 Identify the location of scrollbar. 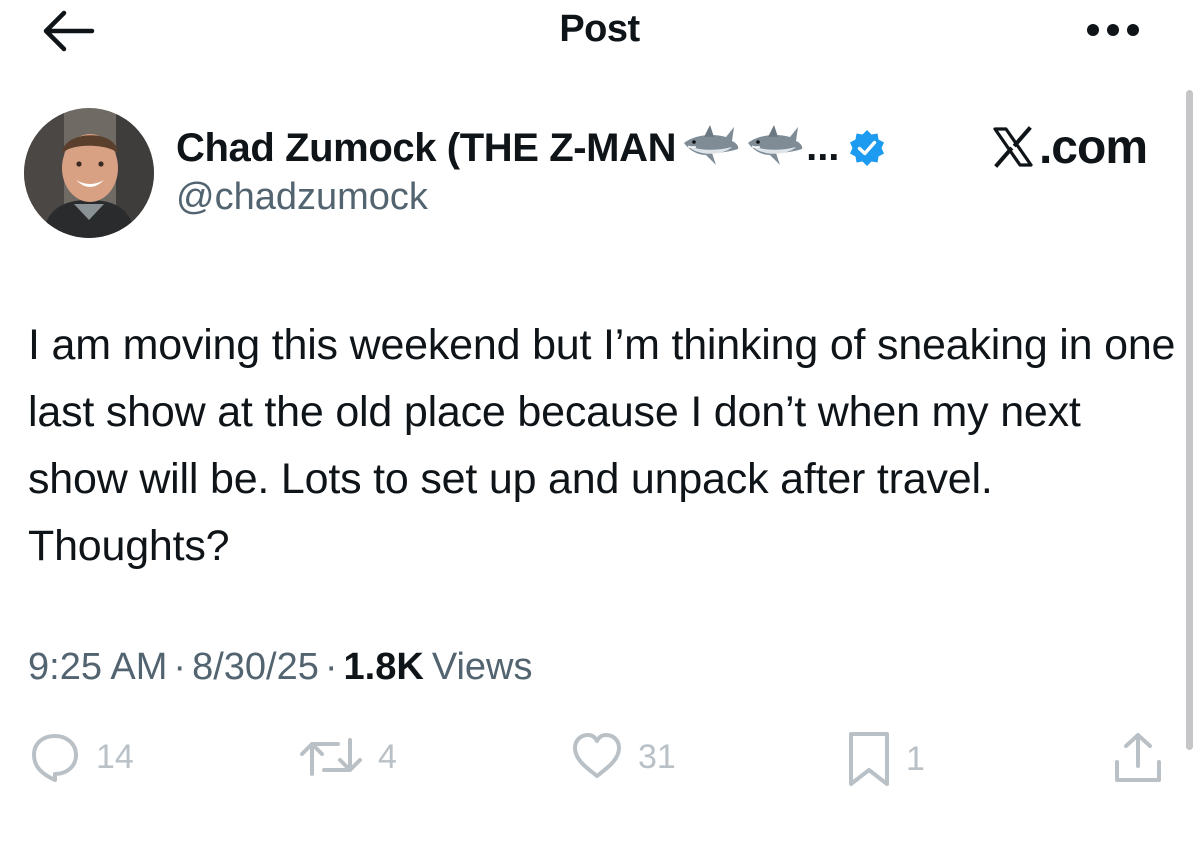
(1189, 420).